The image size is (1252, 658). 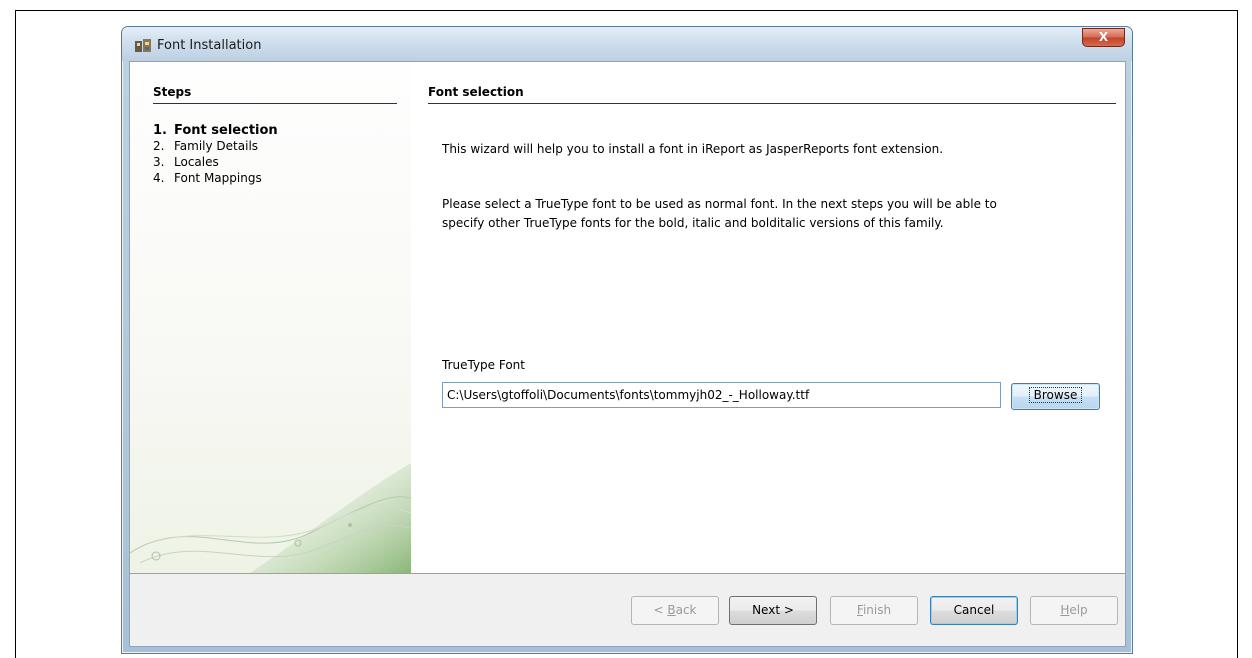 What do you see at coordinates (216, 146) in the screenshot?
I see `step-label: Family Details` at bounding box center [216, 146].